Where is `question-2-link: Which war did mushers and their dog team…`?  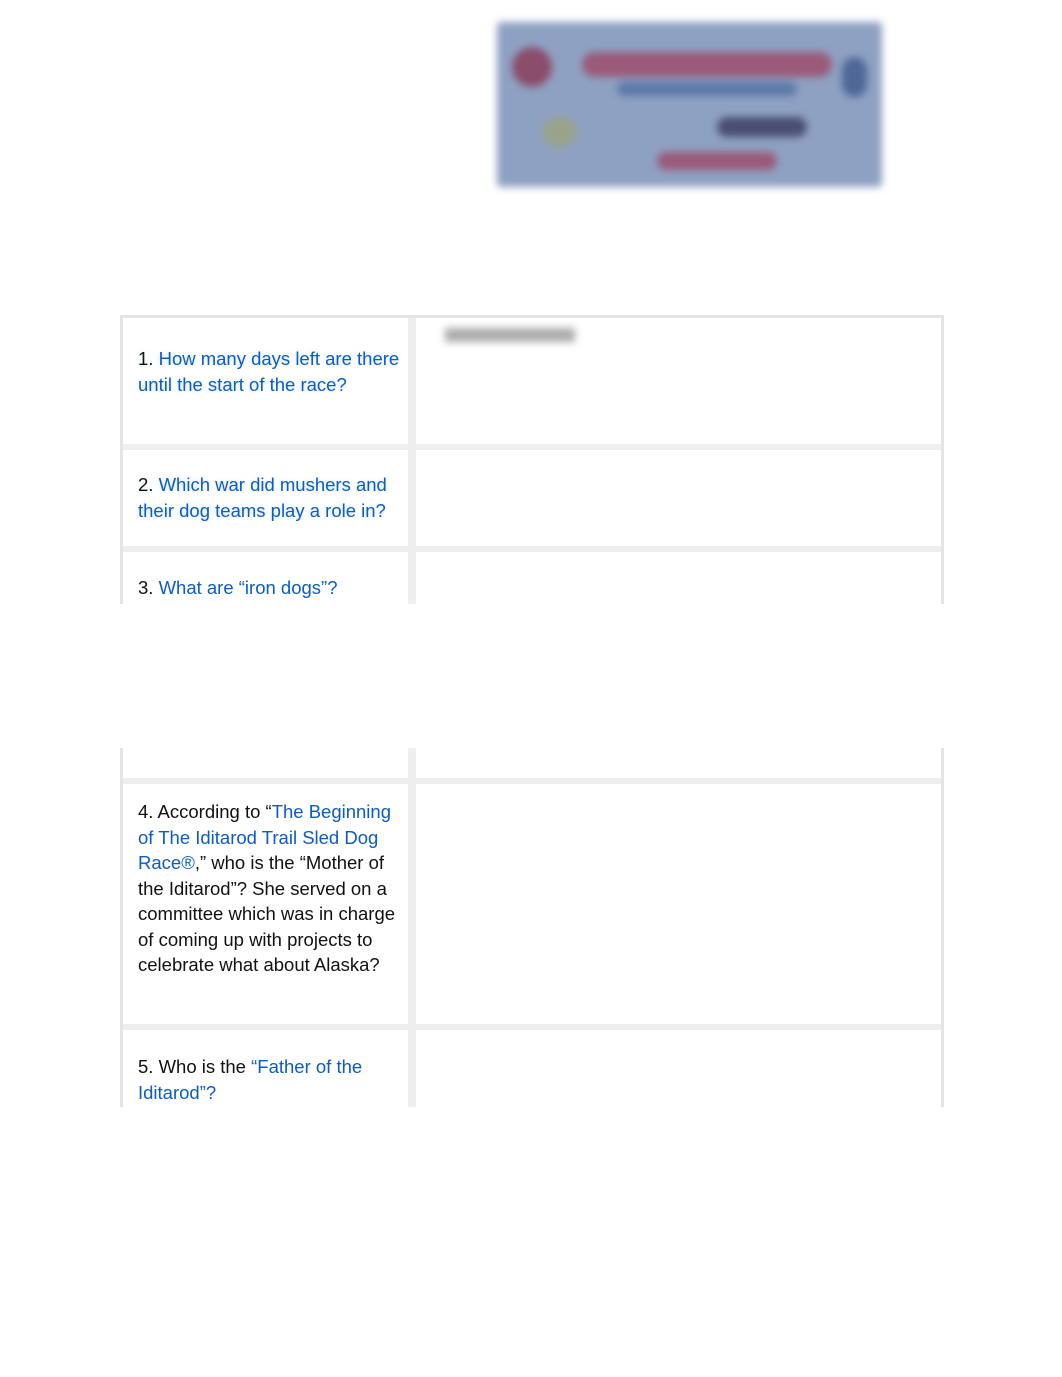
question-2-link: Which war did mushers and their dog team… is located at coordinates (262, 497).